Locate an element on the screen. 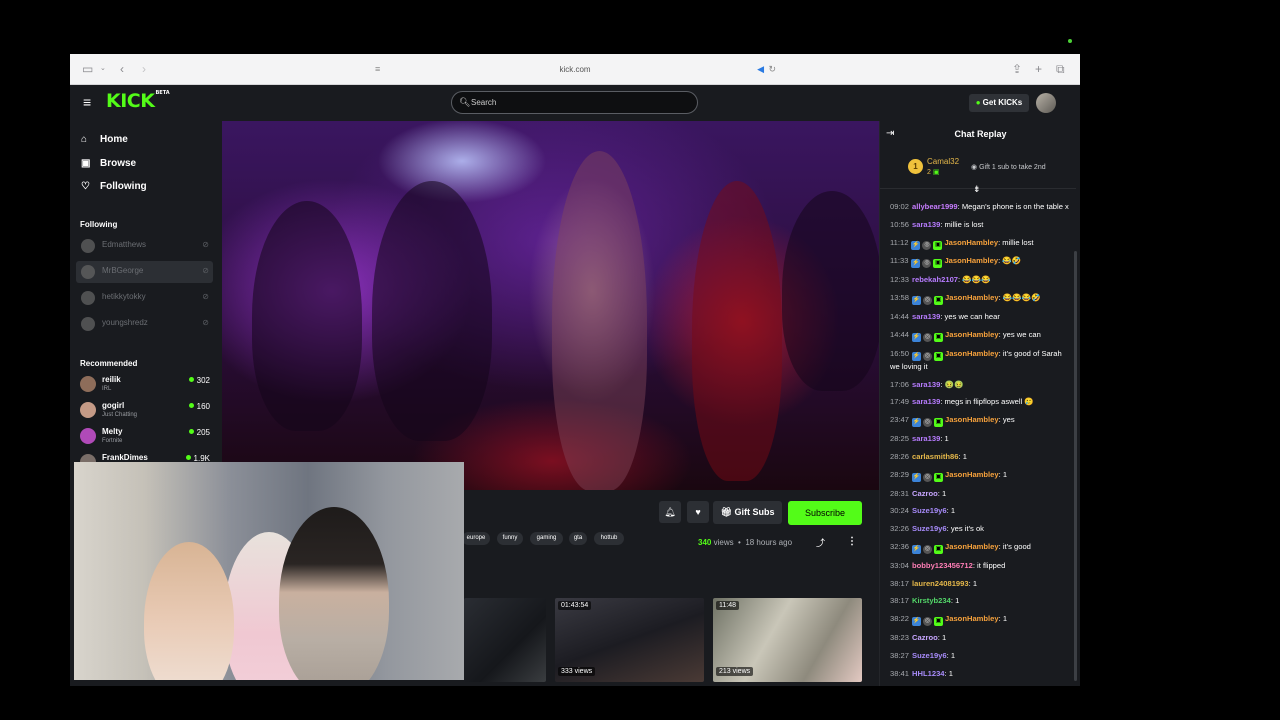  reader-icon: ≡ is located at coordinates (377, 69).